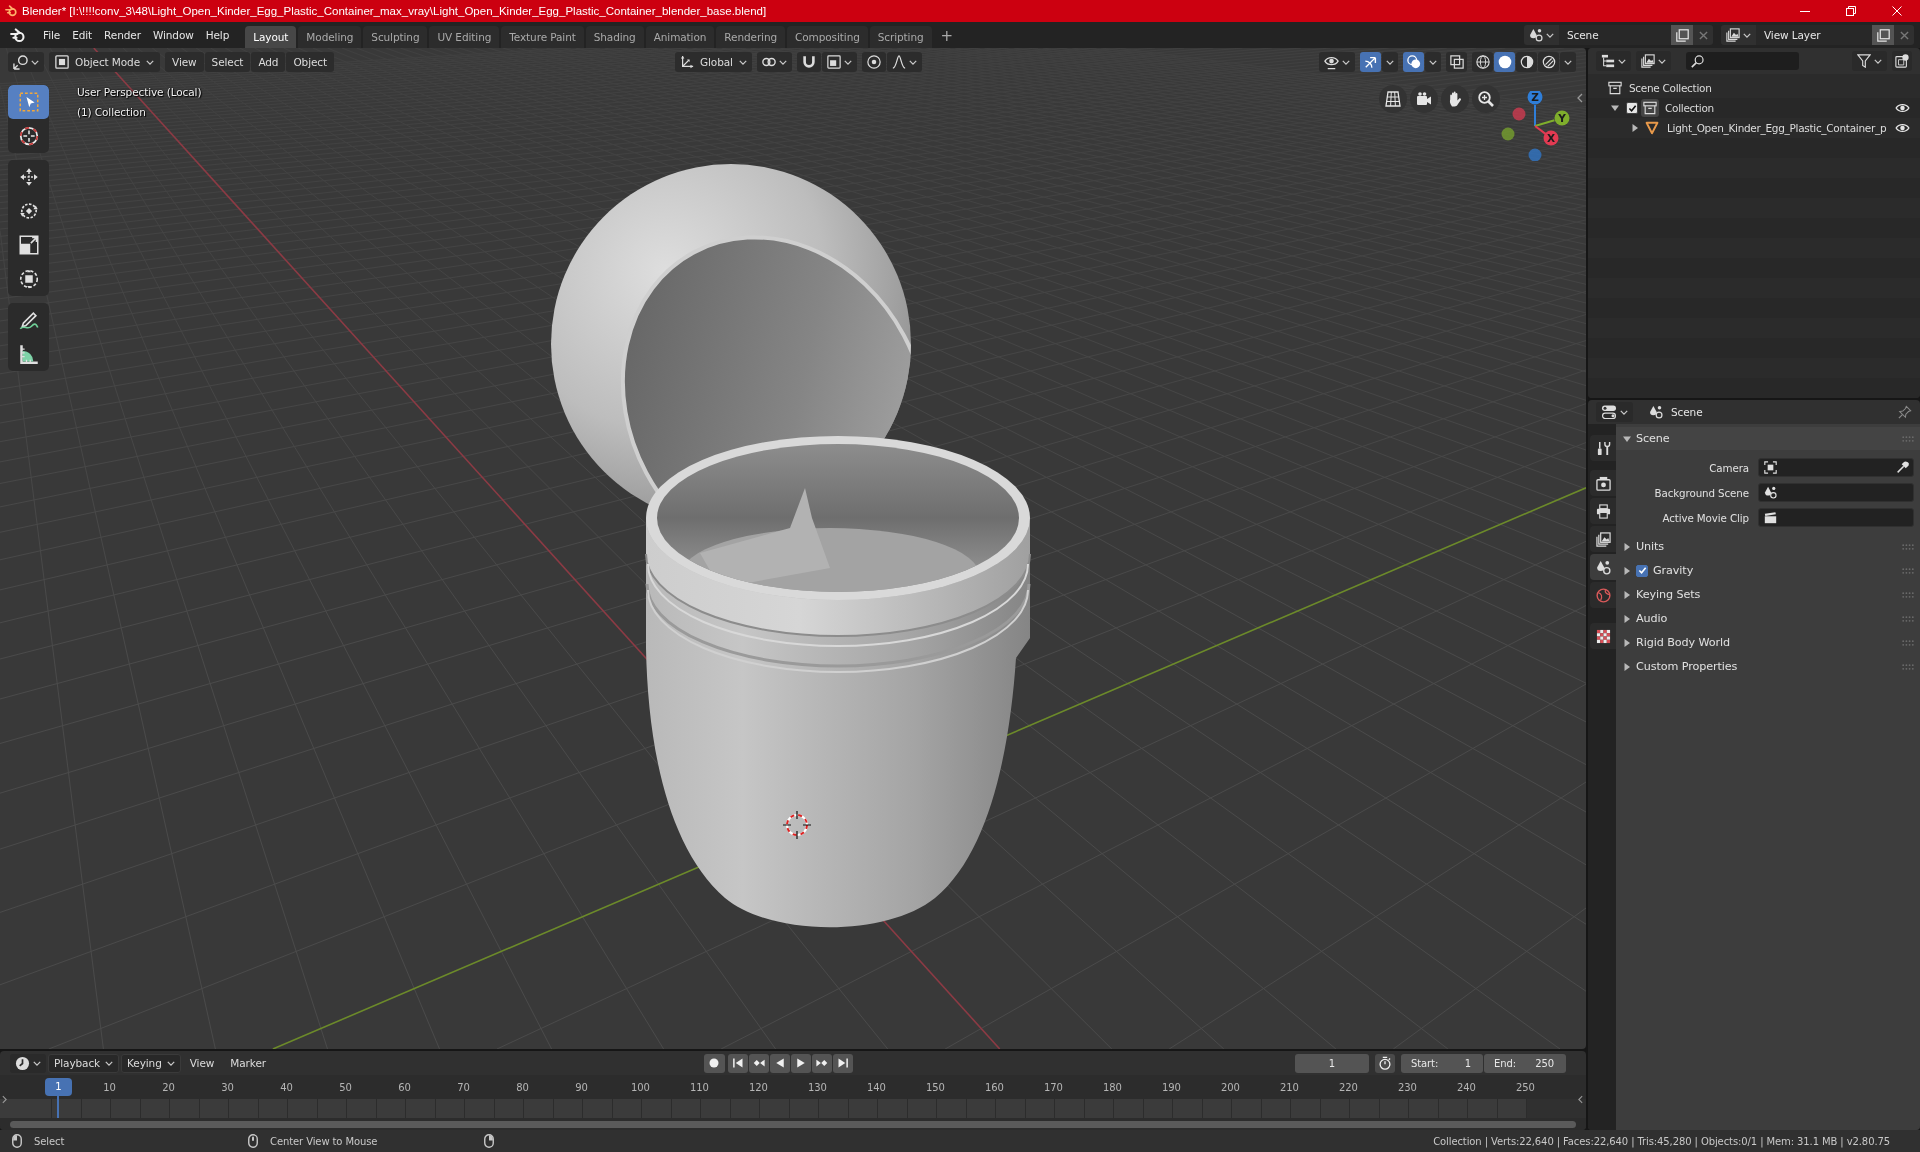 Image resolution: width=1920 pixels, height=1152 pixels. I want to click on new-view-layer-button, so click(1883, 35).